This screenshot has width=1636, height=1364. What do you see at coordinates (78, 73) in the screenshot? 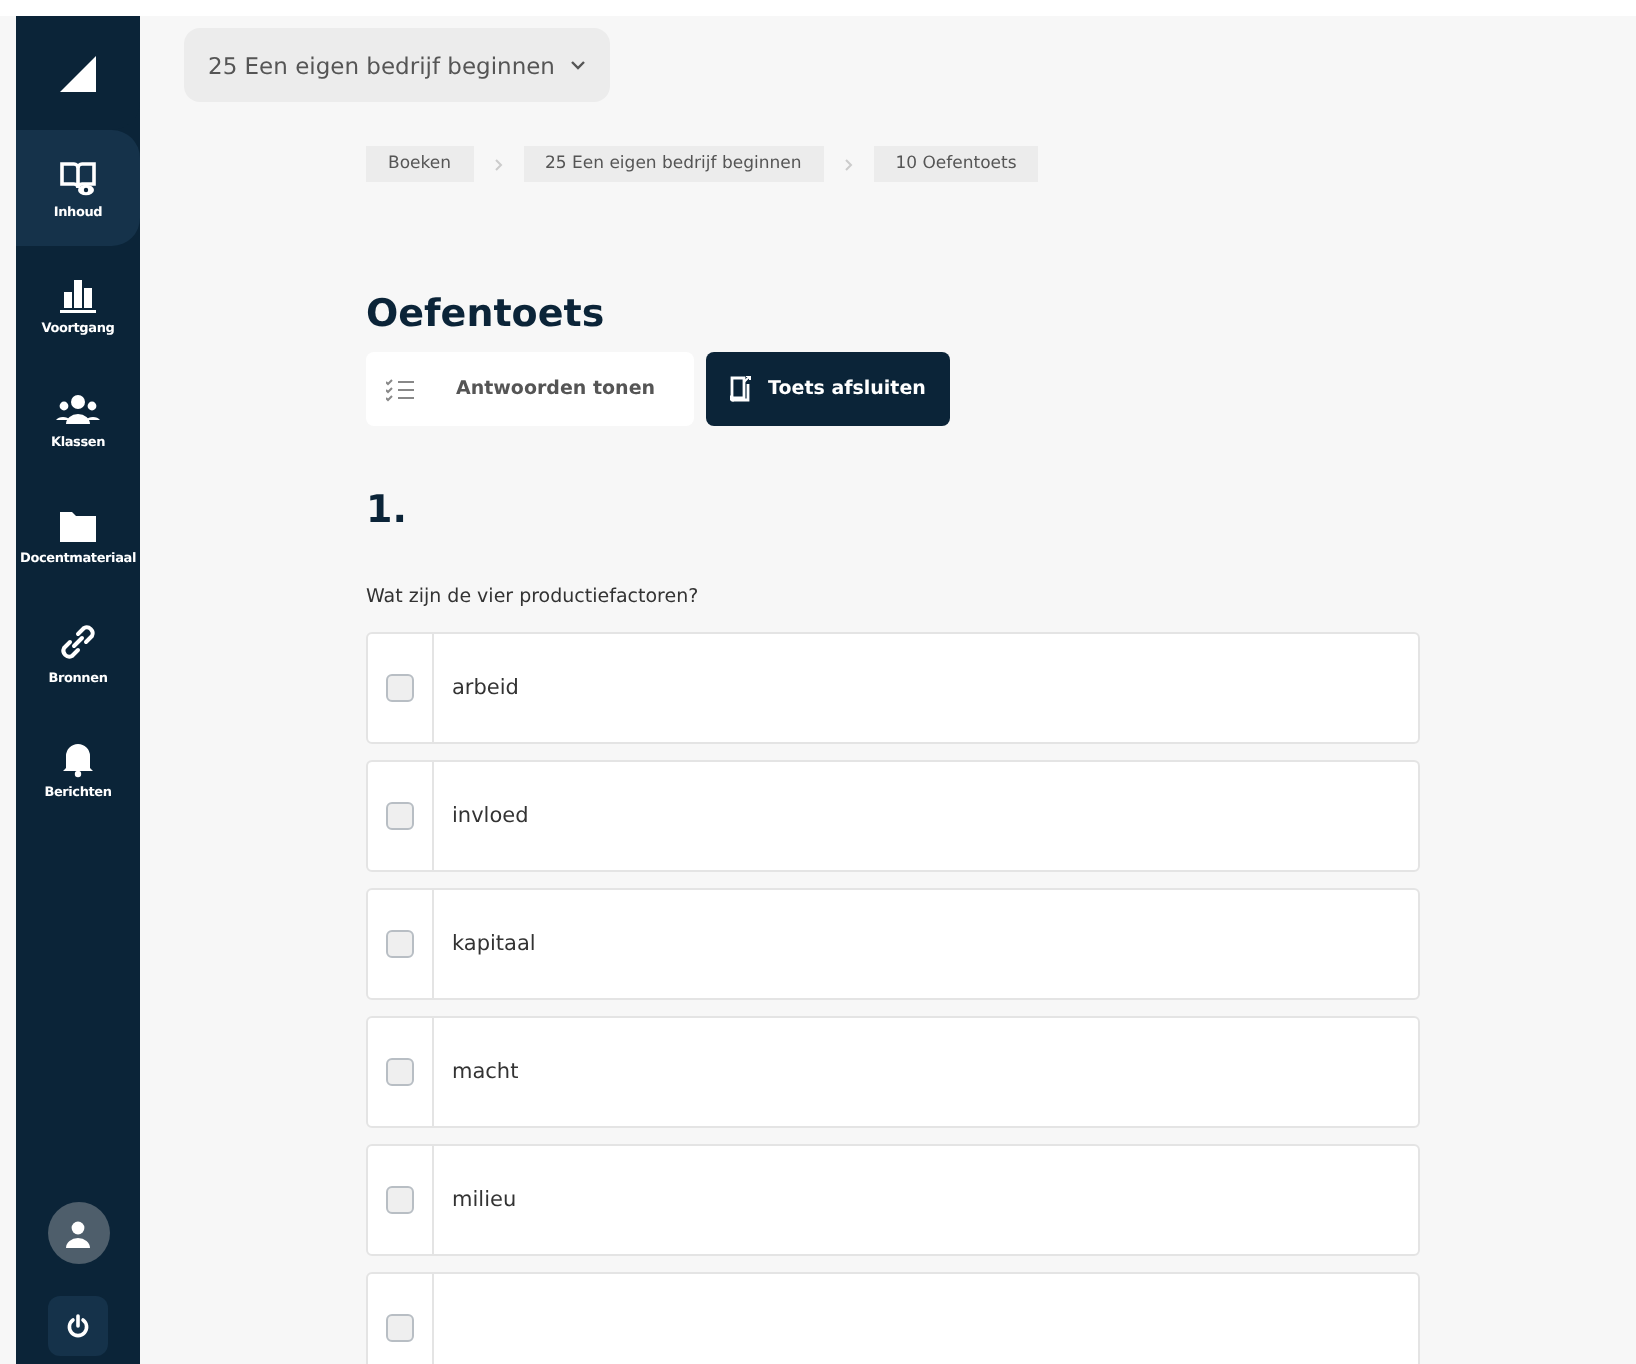
I see `triangle-logo-icon` at bounding box center [78, 73].